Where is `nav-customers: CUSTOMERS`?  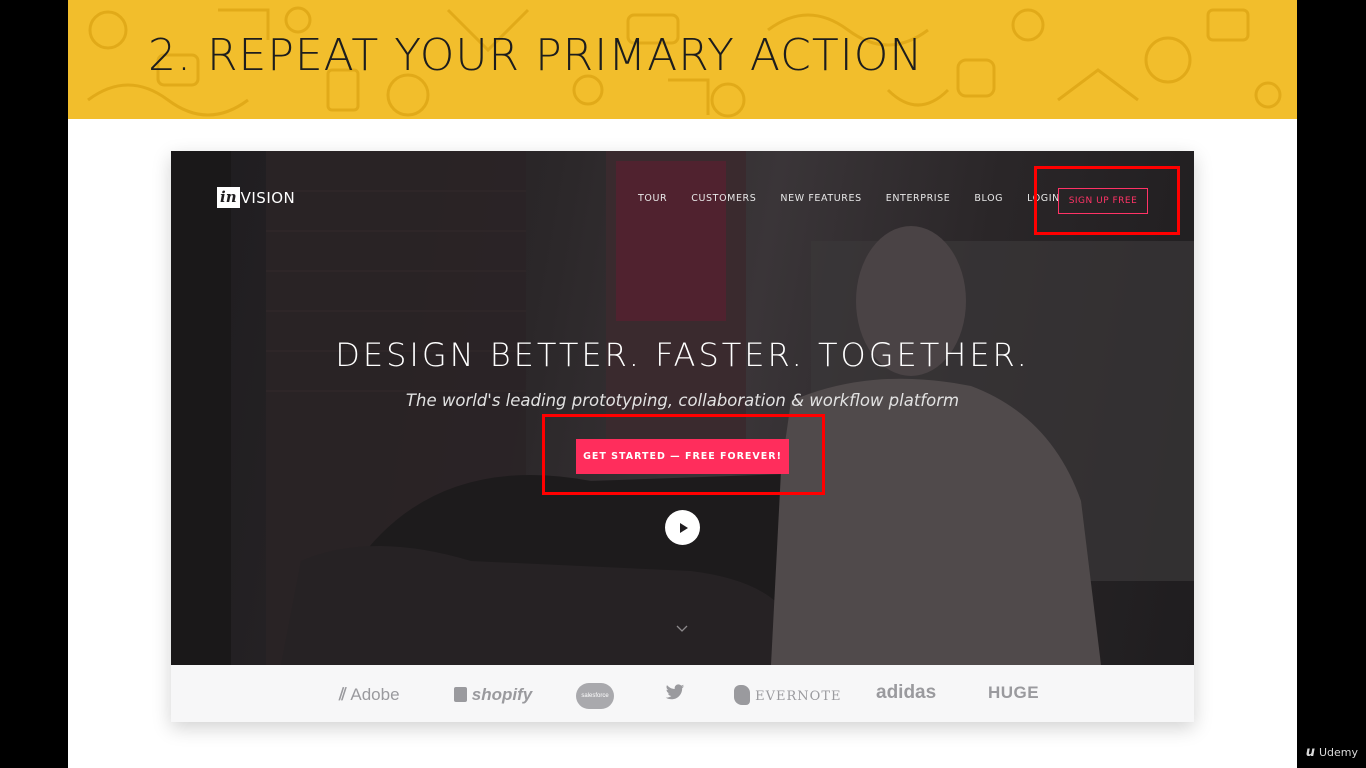 nav-customers: CUSTOMERS is located at coordinates (723, 198).